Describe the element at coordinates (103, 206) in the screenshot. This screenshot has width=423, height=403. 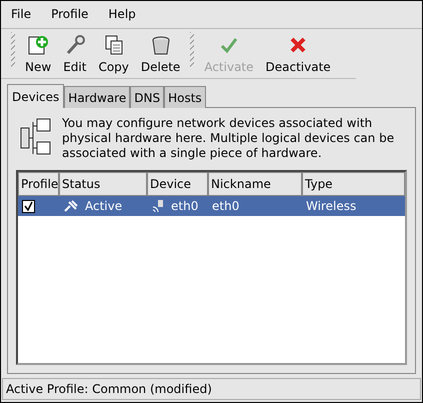
I see `status-text: Active` at that location.